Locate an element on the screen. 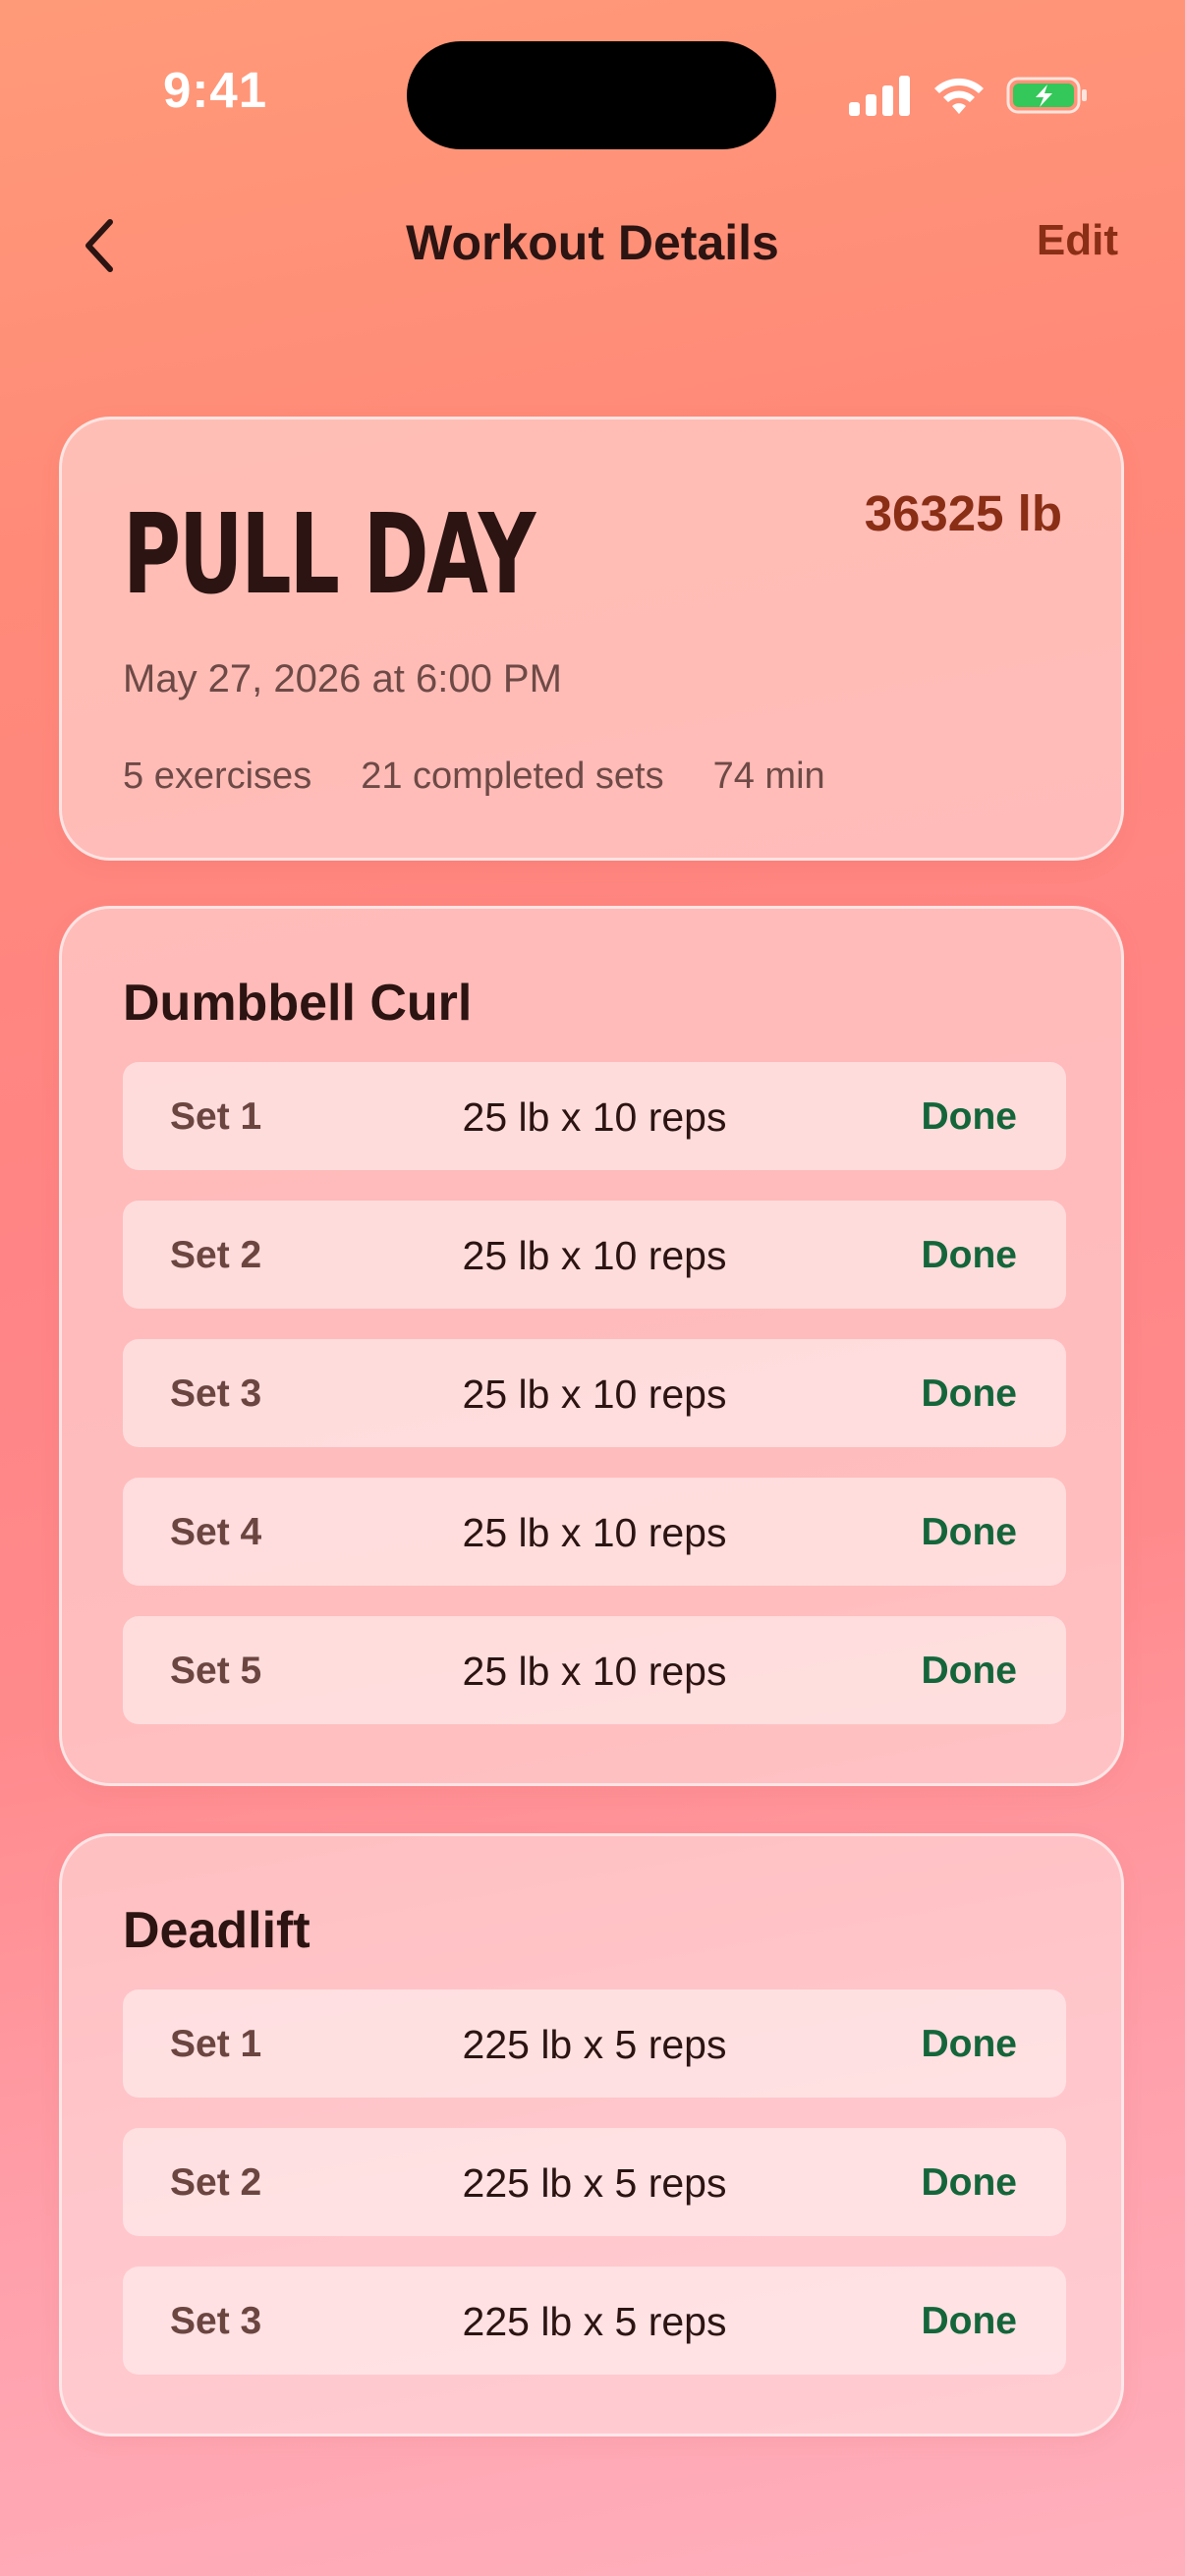  total-volume: 36325 lb is located at coordinates (963, 513).